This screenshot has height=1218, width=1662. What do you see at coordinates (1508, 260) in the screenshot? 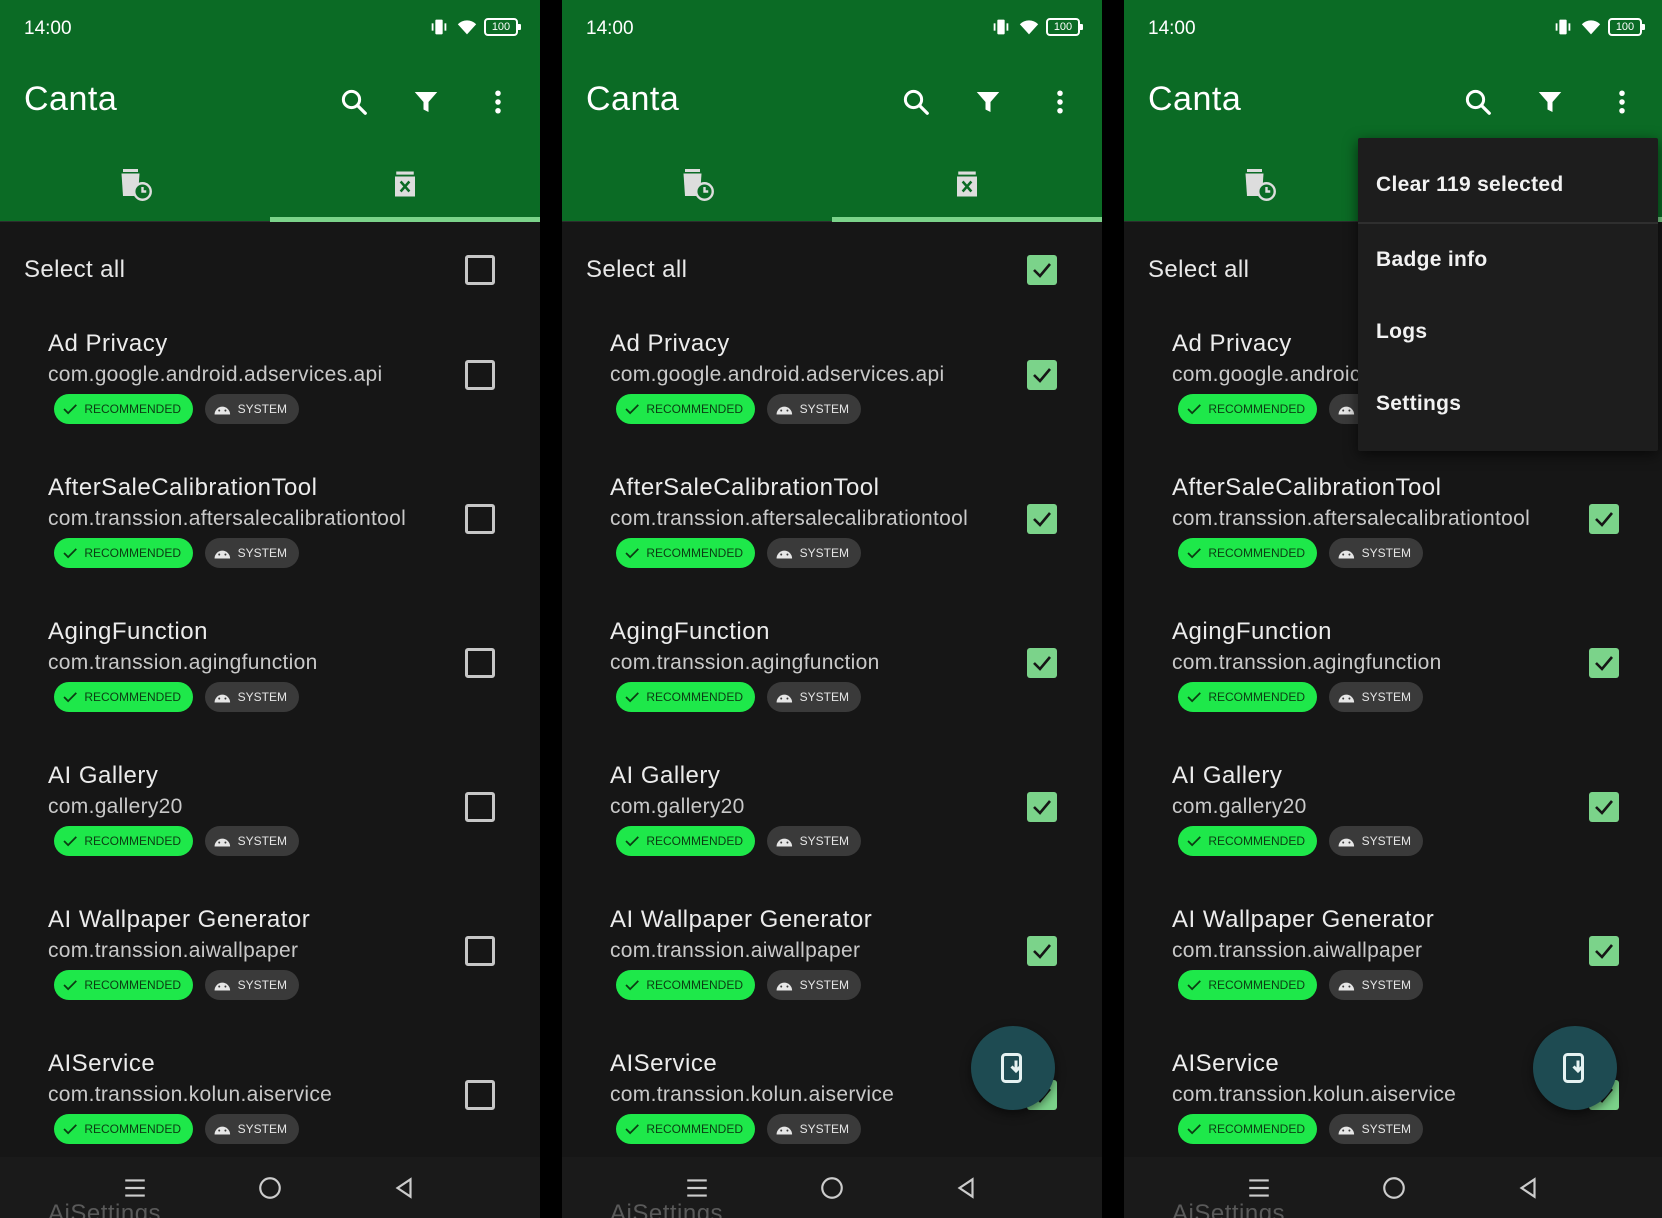
I see `menu-badge-info: Badge info` at bounding box center [1508, 260].